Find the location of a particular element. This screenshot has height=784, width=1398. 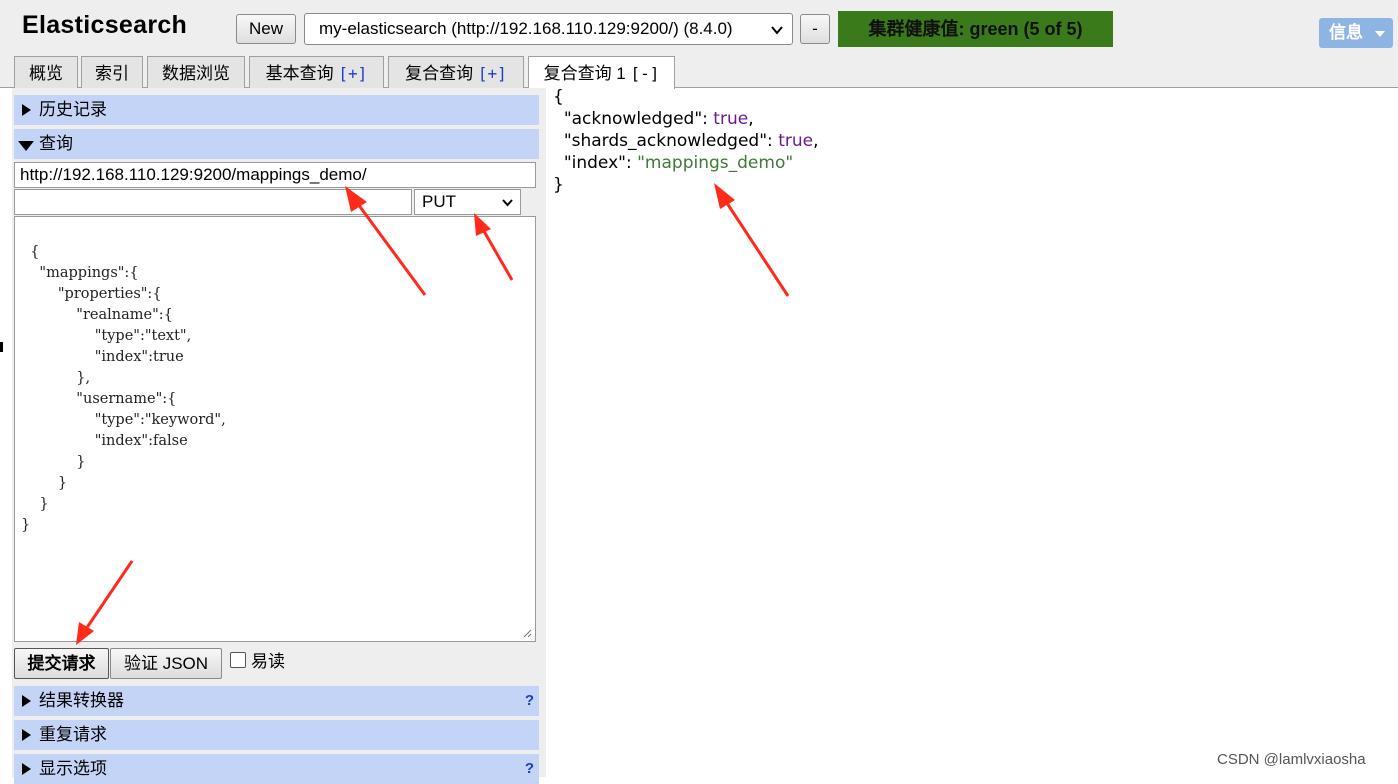

http-method-value: PUT is located at coordinates (439, 201).